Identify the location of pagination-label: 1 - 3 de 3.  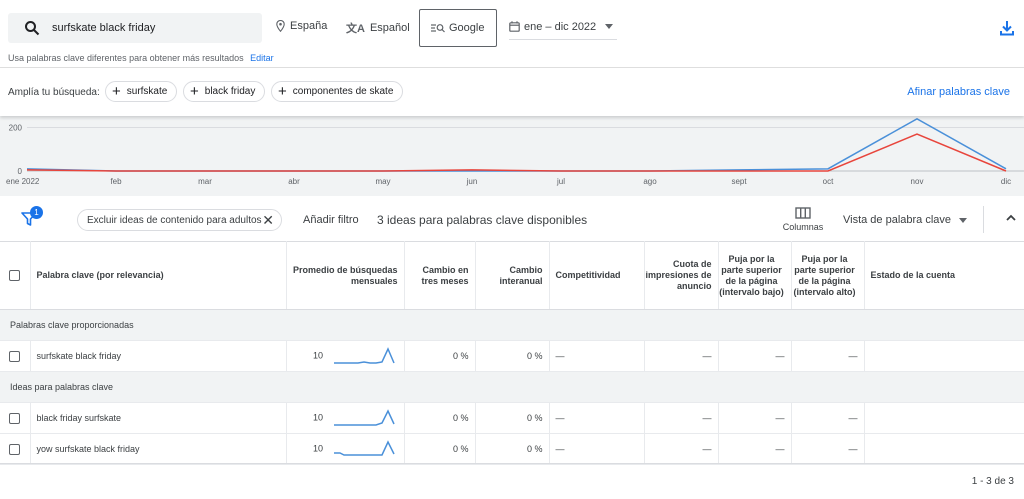
(992, 481).